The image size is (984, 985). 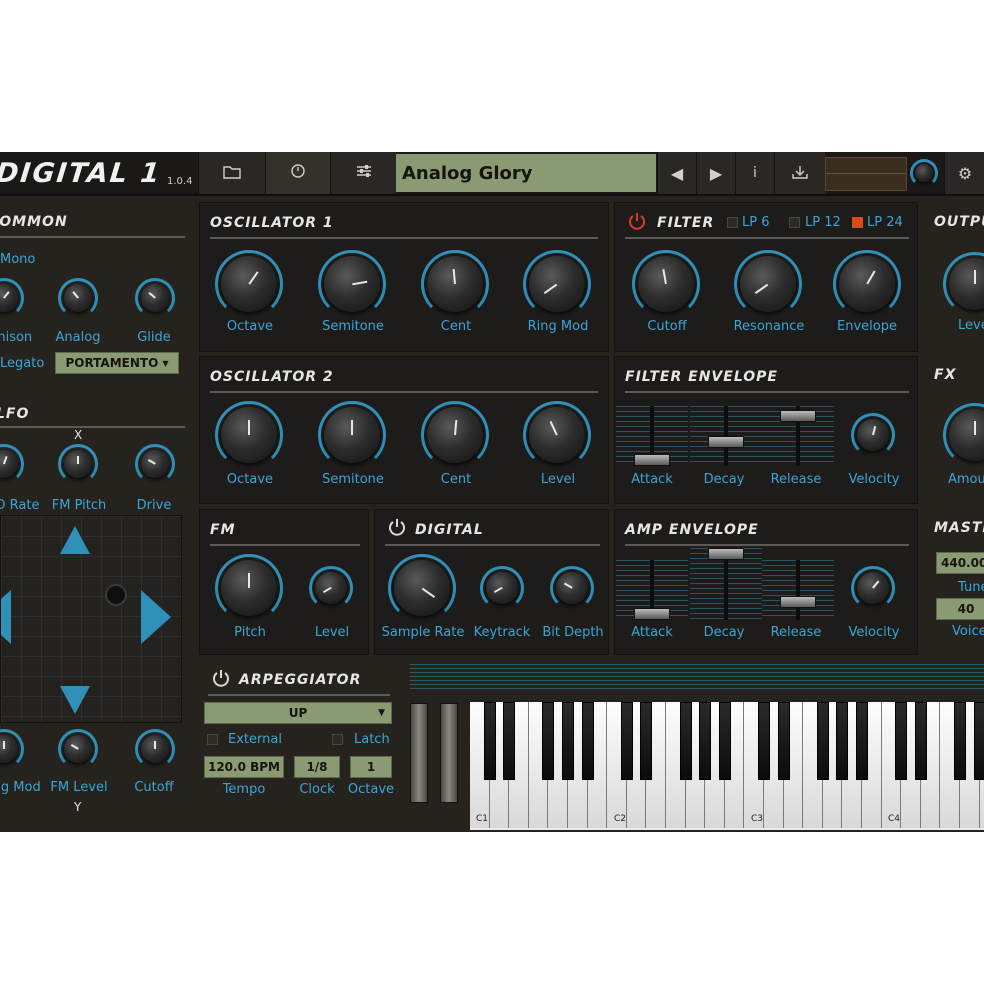 What do you see at coordinates (17, 259) in the screenshot?
I see `mono-label: Mono` at bounding box center [17, 259].